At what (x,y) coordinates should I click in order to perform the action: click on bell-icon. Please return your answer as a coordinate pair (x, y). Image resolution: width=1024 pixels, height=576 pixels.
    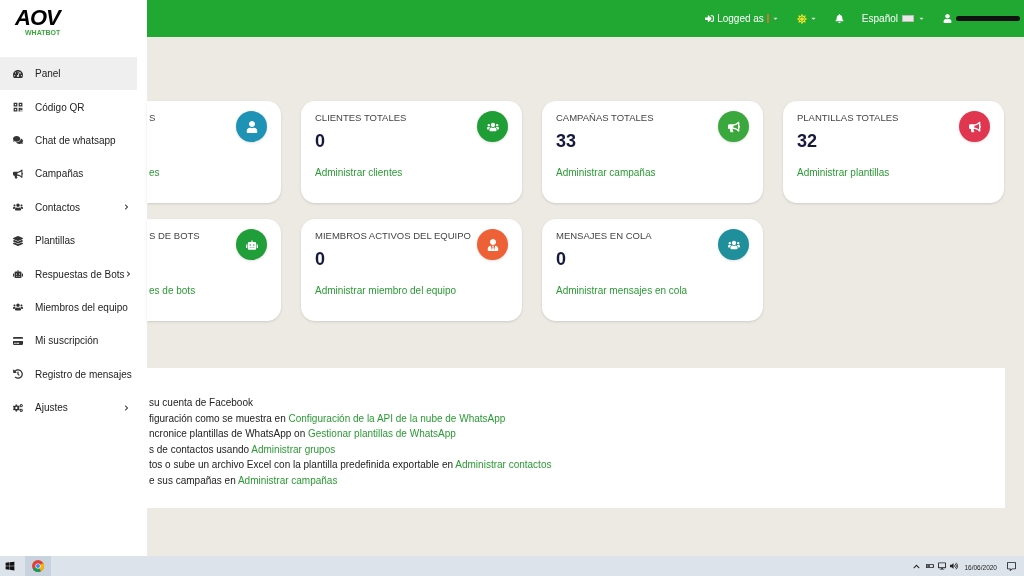
    Looking at the image, I should click on (839, 18).